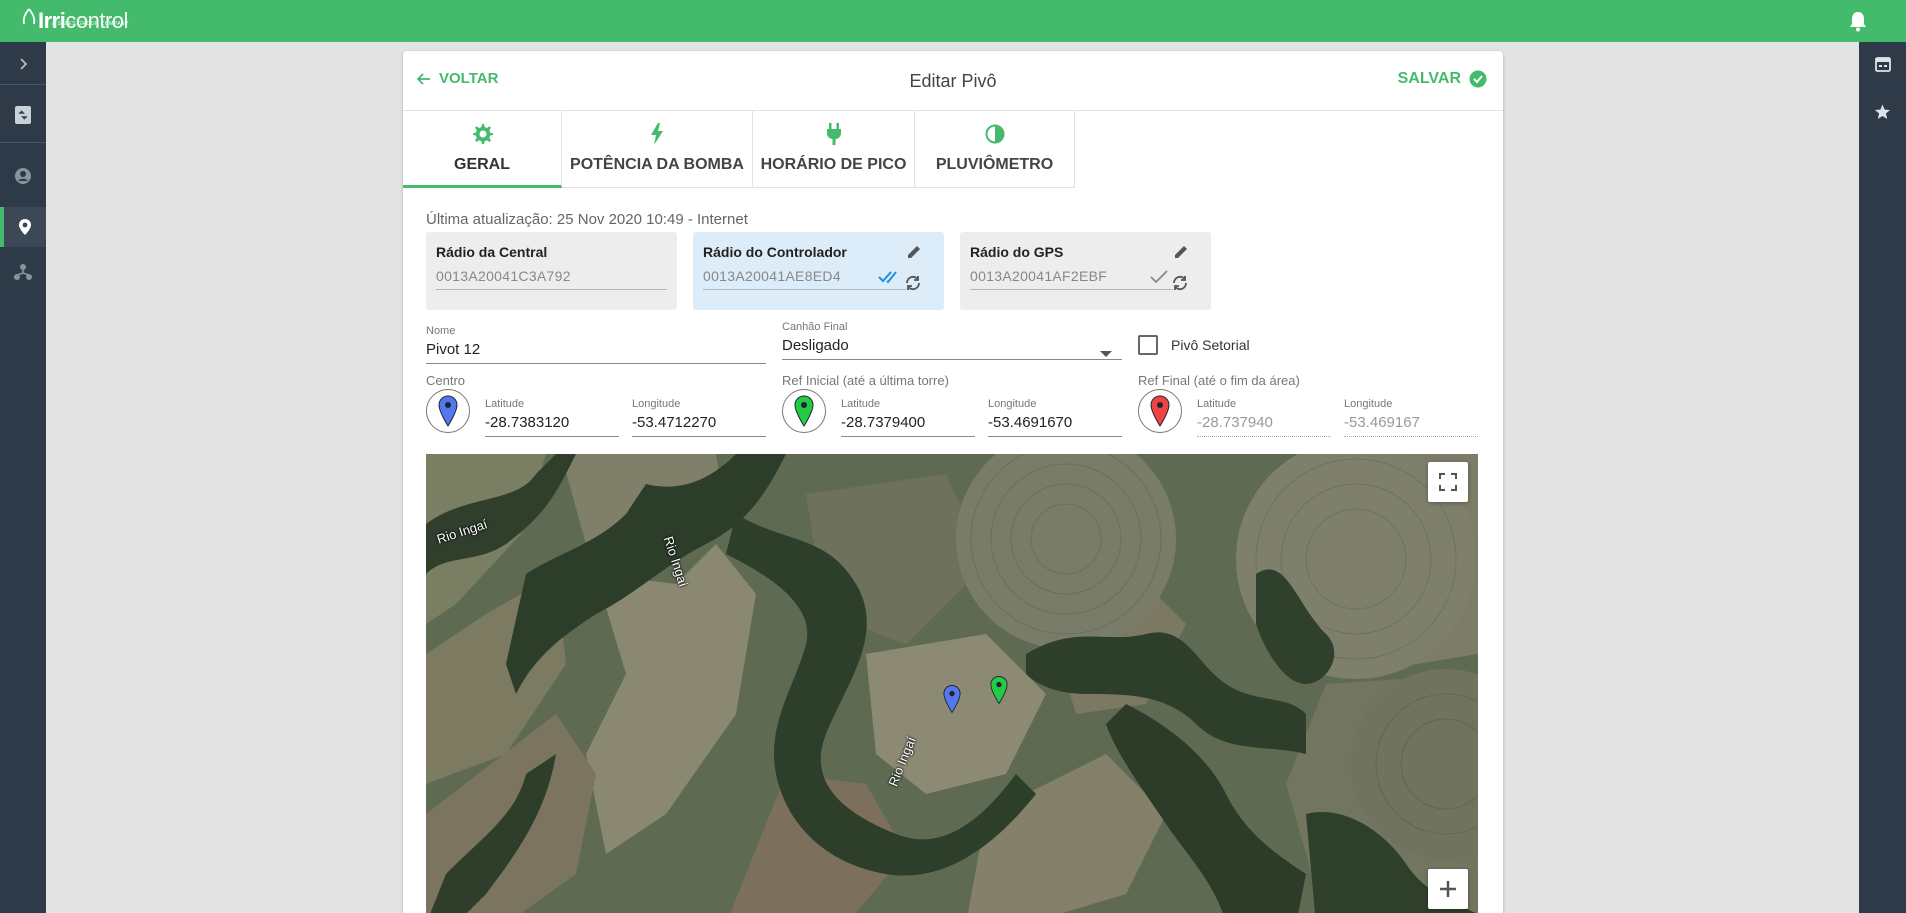 This screenshot has width=1906, height=913. What do you see at coordinates (804, 279) in the screenshot?
I see `radio-controller-value: 0013A20041AE8ED4` at bounding box center [804, 279].